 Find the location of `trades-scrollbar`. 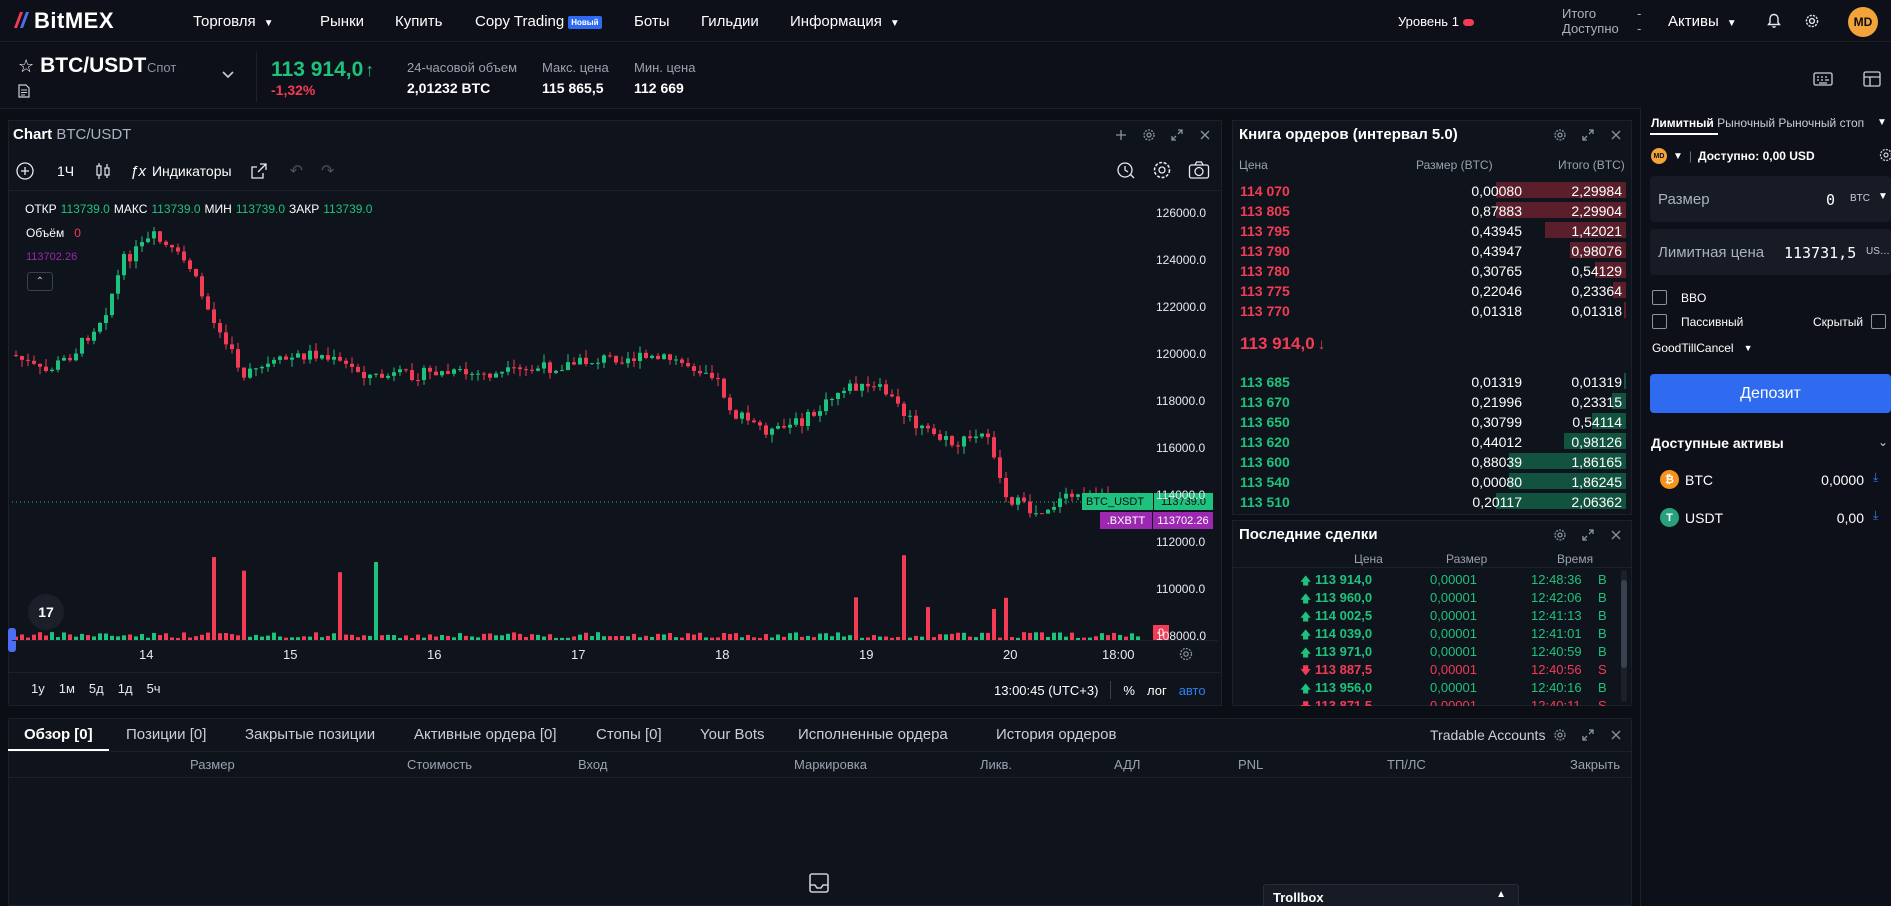

trades-scrollbar is located at coordinates (1624, 636).